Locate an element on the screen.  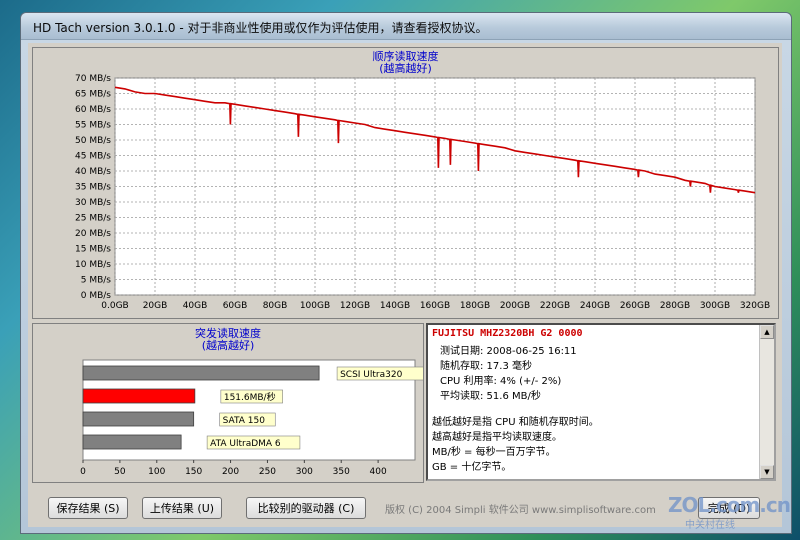
x-tick-label: 60GB is located at coordinates (235, 306).